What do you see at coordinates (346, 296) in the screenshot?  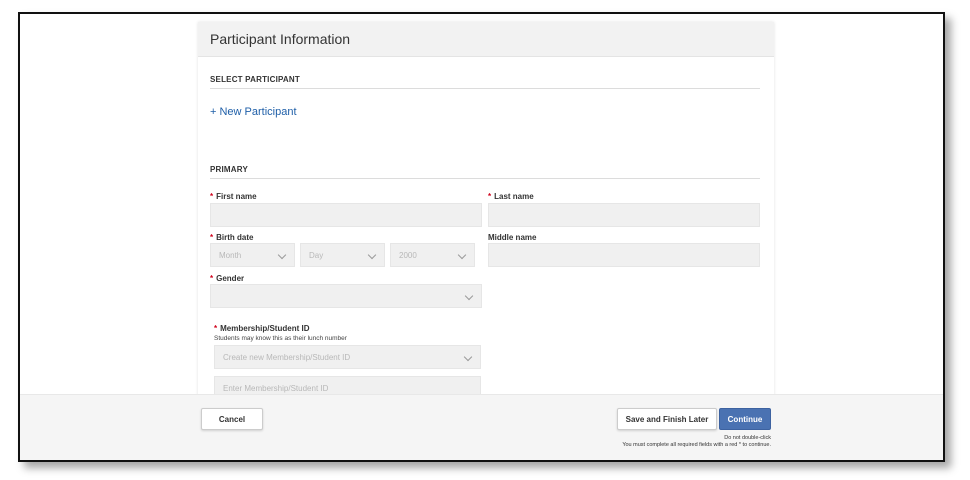 I see `gender-select` at bounding box center [346, 296].